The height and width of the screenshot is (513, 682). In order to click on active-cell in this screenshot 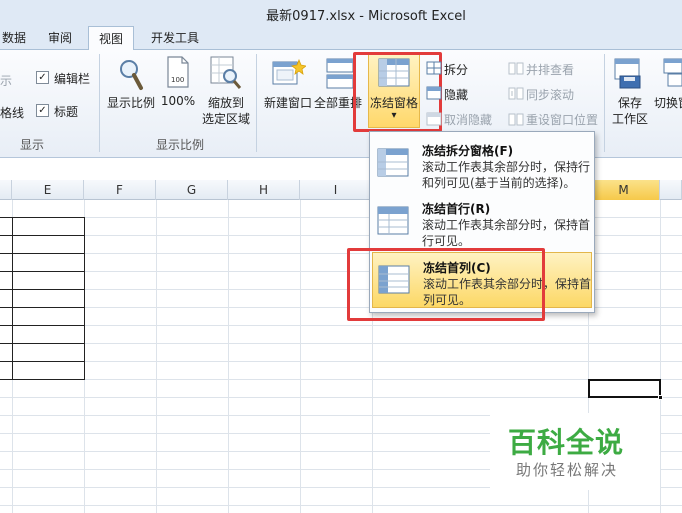, I will do `click(625, 389)`.